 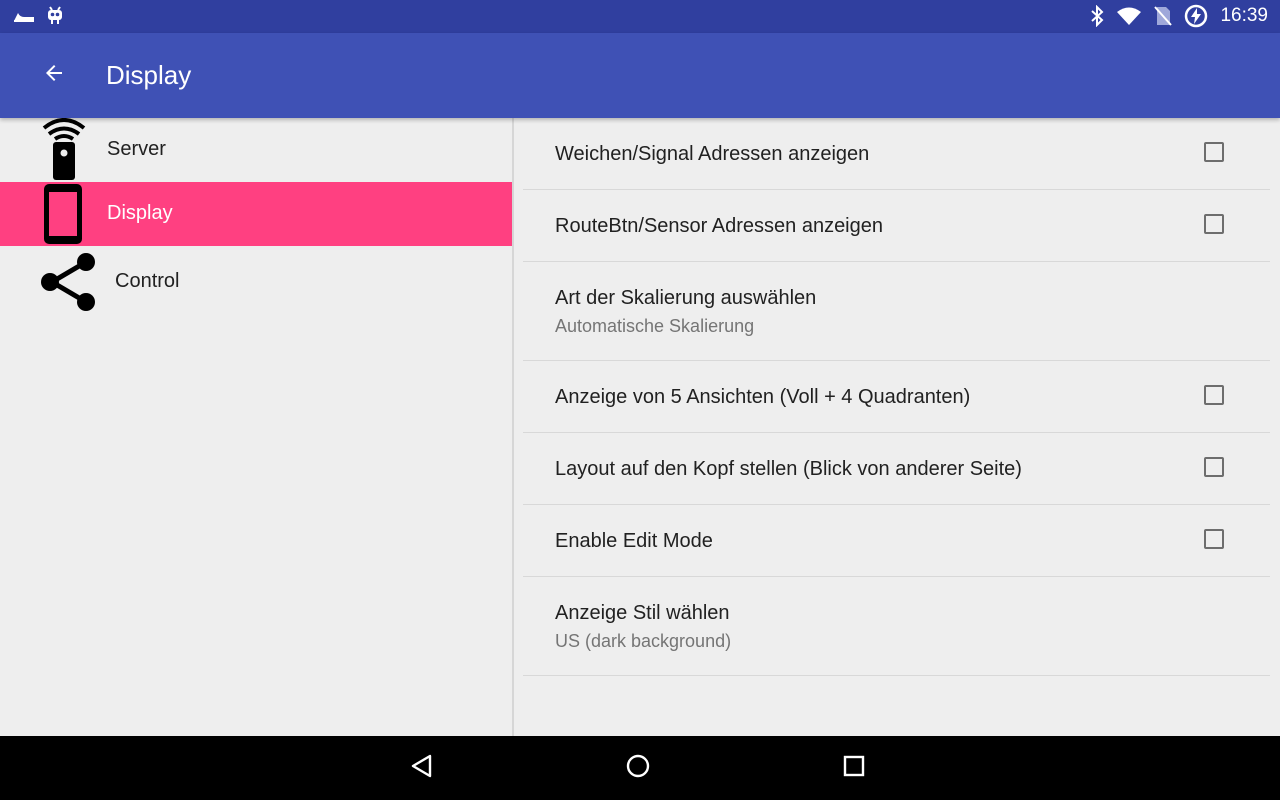 What do you see at coordinates (686, 298) in the screenshot?
I see `pref-title: Art der Skalierung auswählen` at bounding box center [686, 298].